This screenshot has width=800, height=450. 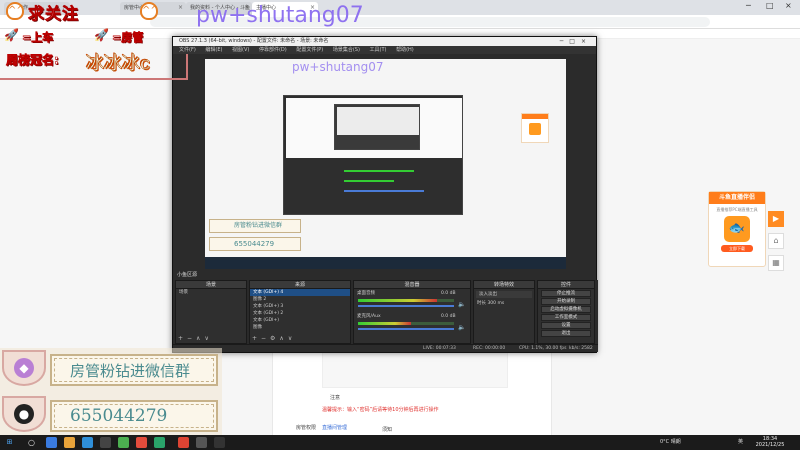 What do you see at coordinates (405, 50) in the screenshot?
I see `menu-help: 帮助(H)` at bounding box center [405, 50].